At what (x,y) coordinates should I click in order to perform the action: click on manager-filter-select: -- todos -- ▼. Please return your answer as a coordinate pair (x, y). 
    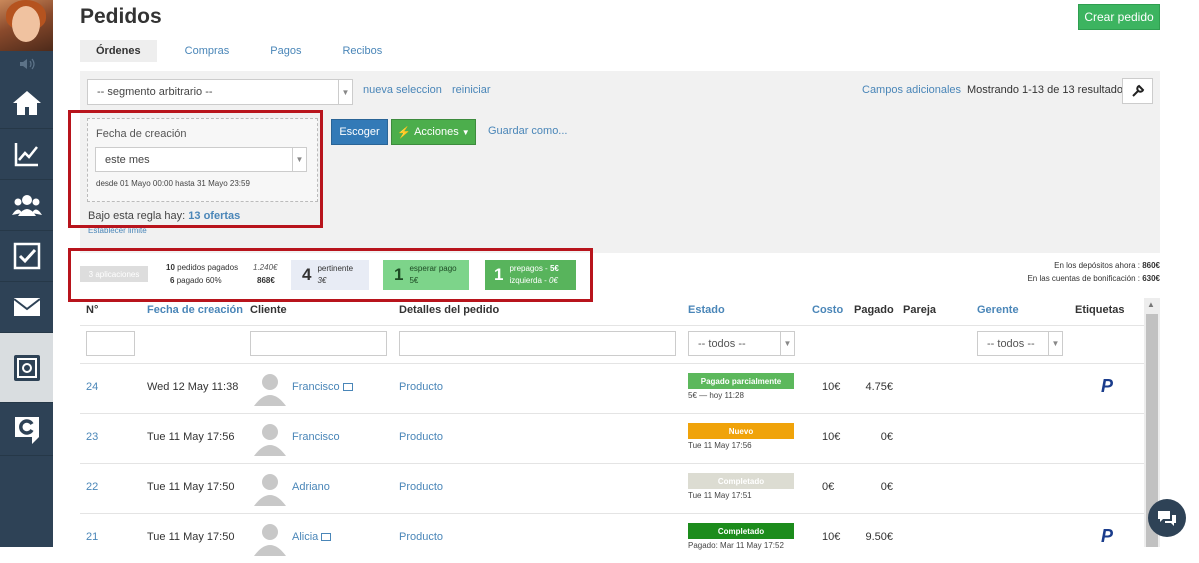
    Looking at the image, I should click on (1020, 343).